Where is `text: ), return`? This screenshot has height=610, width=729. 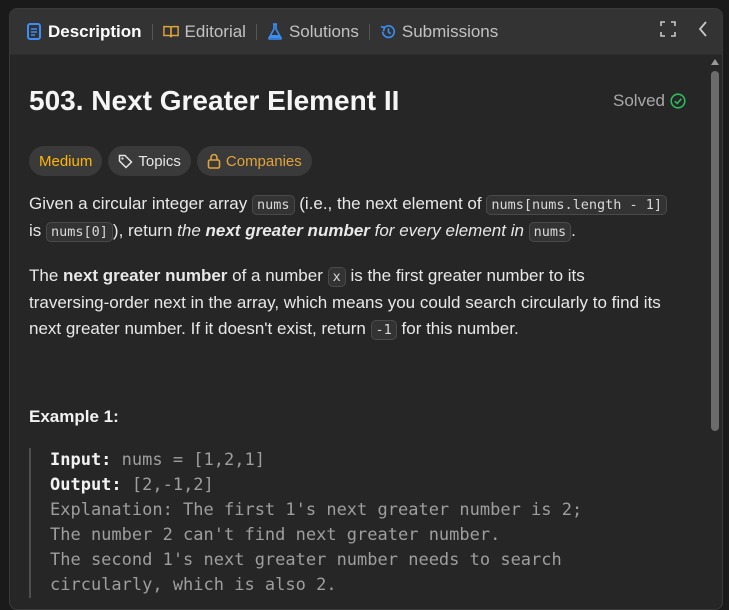 text: ), return is located at coordinates (145, 230).